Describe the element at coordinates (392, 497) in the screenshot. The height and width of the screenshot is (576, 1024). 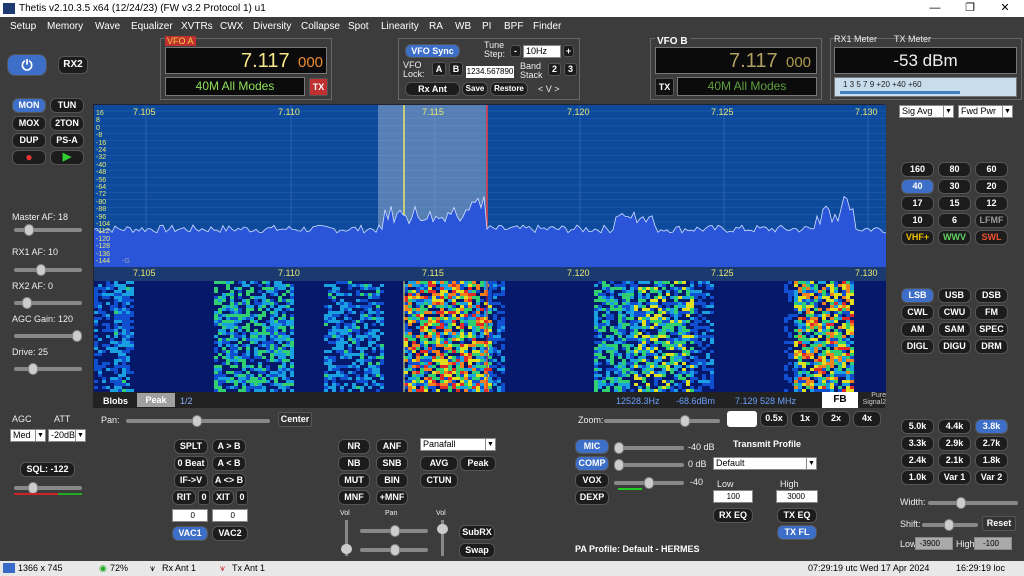
I see `plus-mnf-button: +MNF` at that location.